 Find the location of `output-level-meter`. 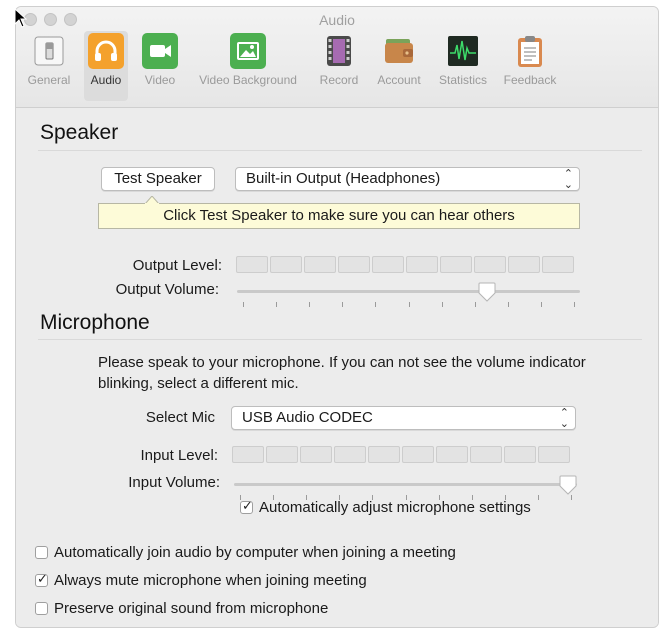

output-level-meter is located at coordinates (405, 264).